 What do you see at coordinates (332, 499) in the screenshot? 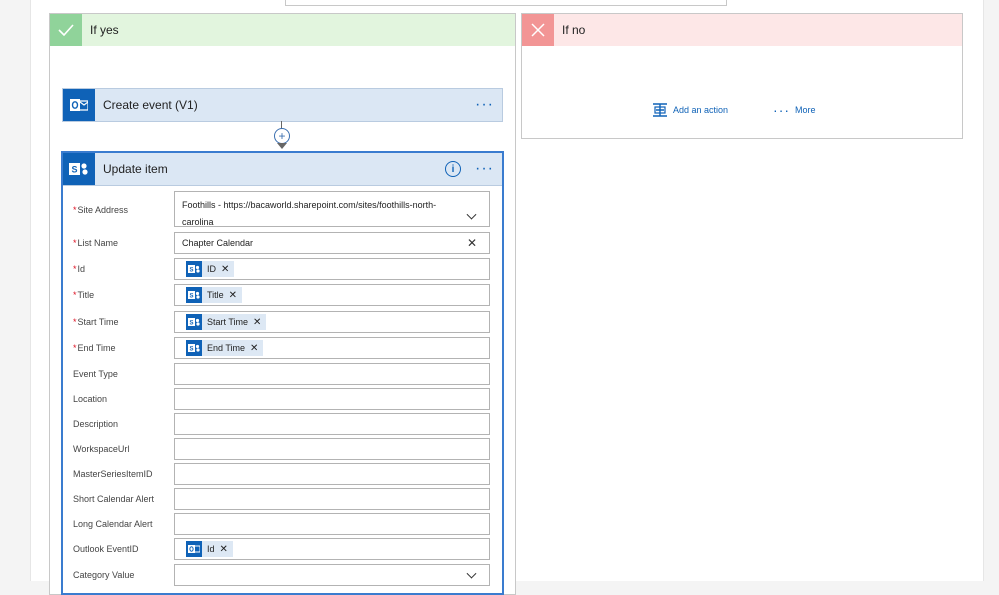
I see `short-calendar-alert-input` at bounding box center [332, 499].